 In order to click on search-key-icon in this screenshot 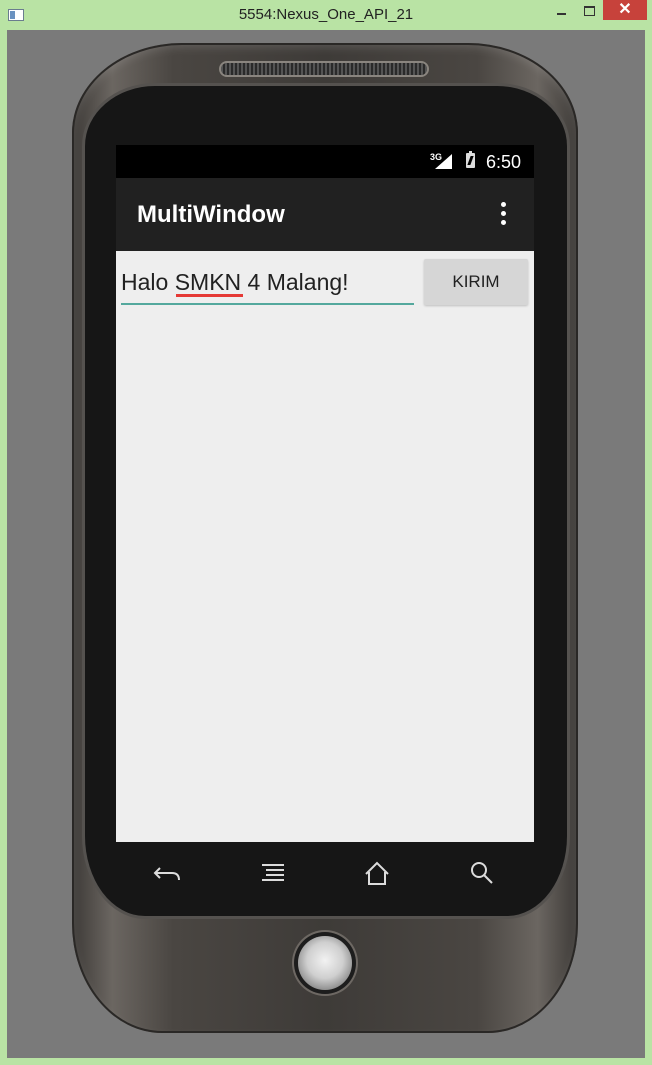, I will do `click(483, 873)`.